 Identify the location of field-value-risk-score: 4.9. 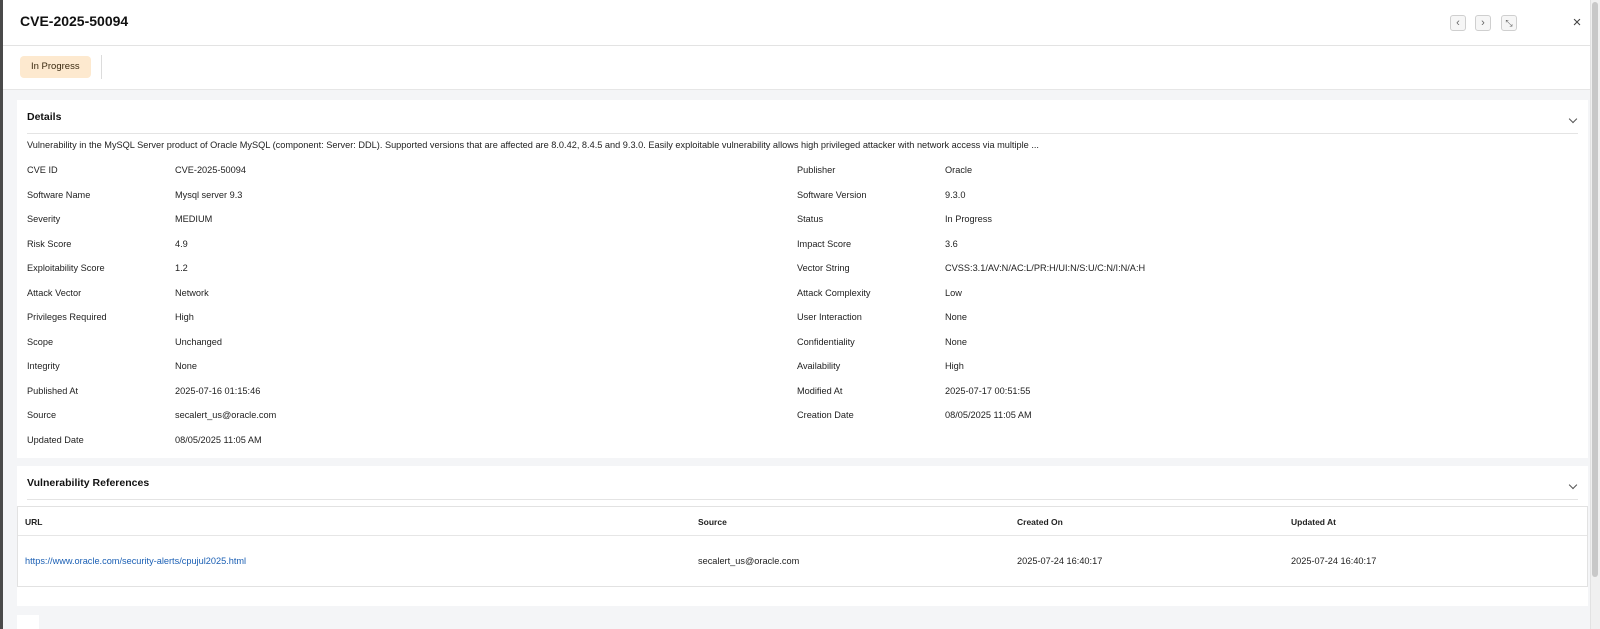
(181, 243).